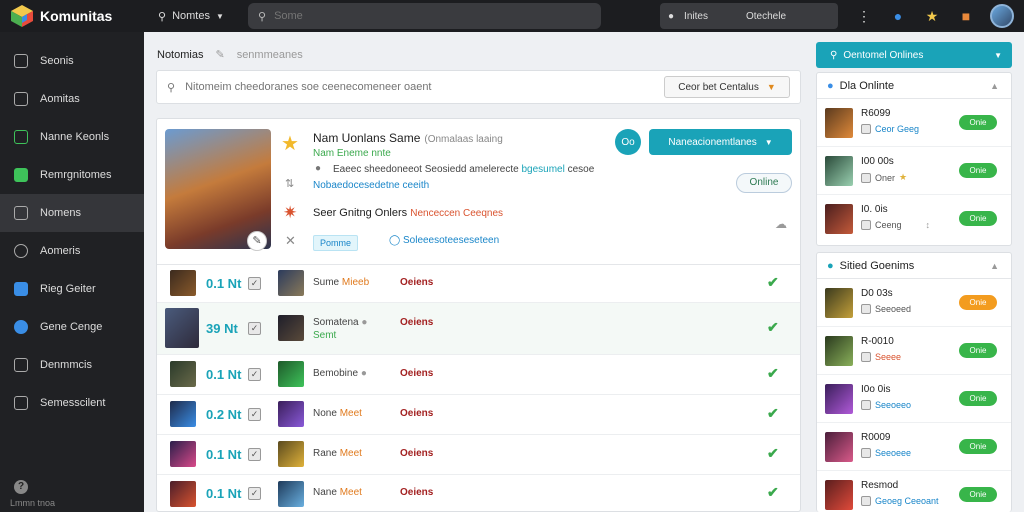 The height and width of the screenshot is (512, 1024). Describe the element at coordinates (966, 16) in the screenshot. I see `gift-icon: ■` at that location.